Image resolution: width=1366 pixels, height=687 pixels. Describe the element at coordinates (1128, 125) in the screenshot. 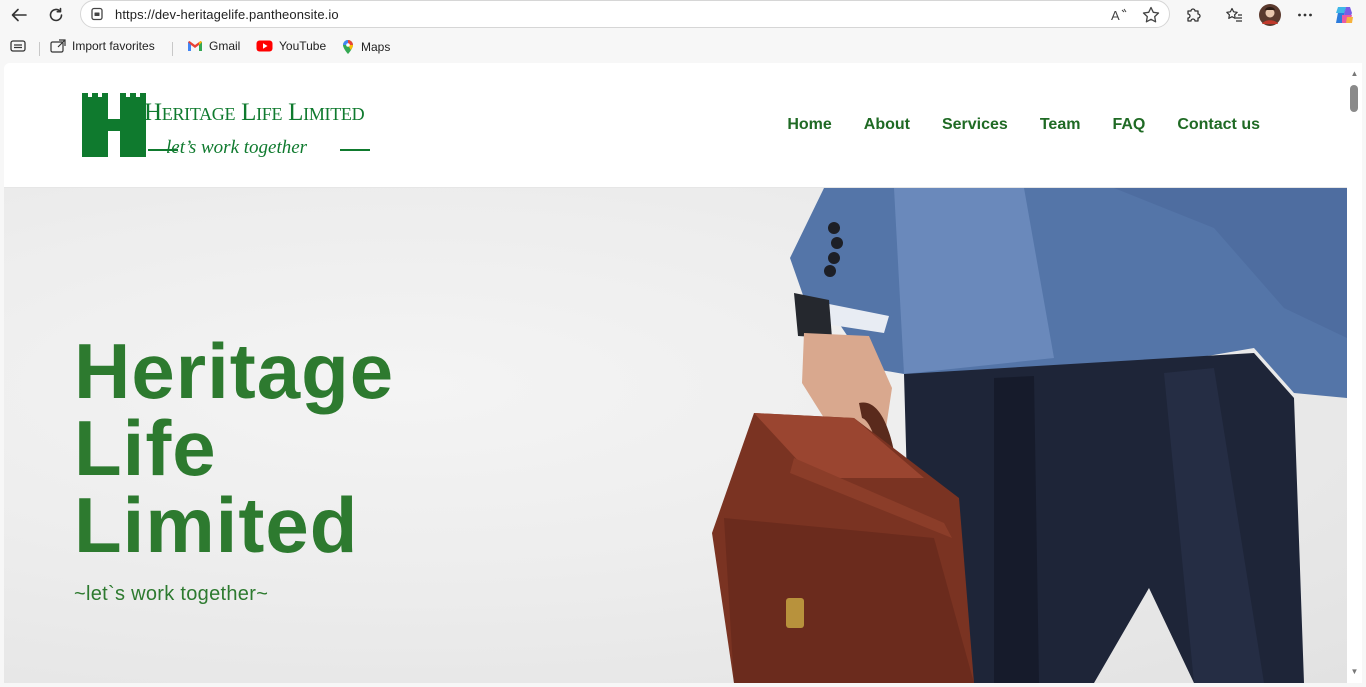

I see `nav-faq: FAQ` at that location.